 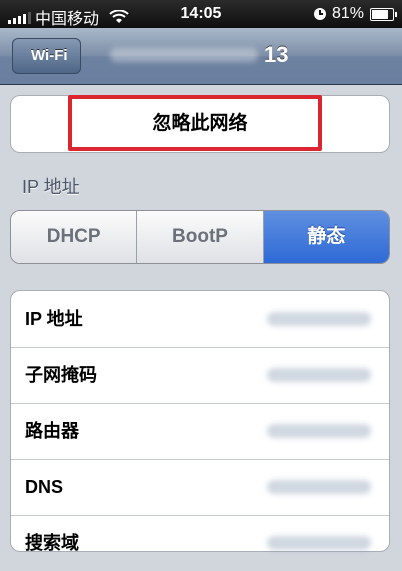 I want to click on ip-mode-segmented-control: DHCP BootP 静态, so click(x=200, y=237).